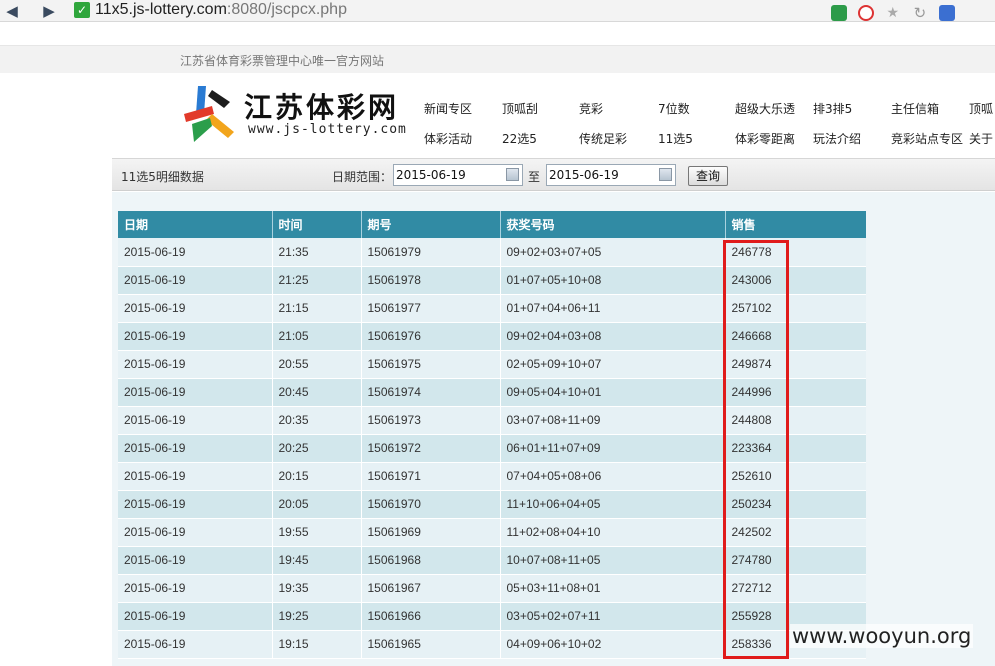 The width and height of the screenshot is (995, 666). Describe the element at coordinates (362, 177) in the screenshot. I see `date-range-label: 日期范围：` at that location.